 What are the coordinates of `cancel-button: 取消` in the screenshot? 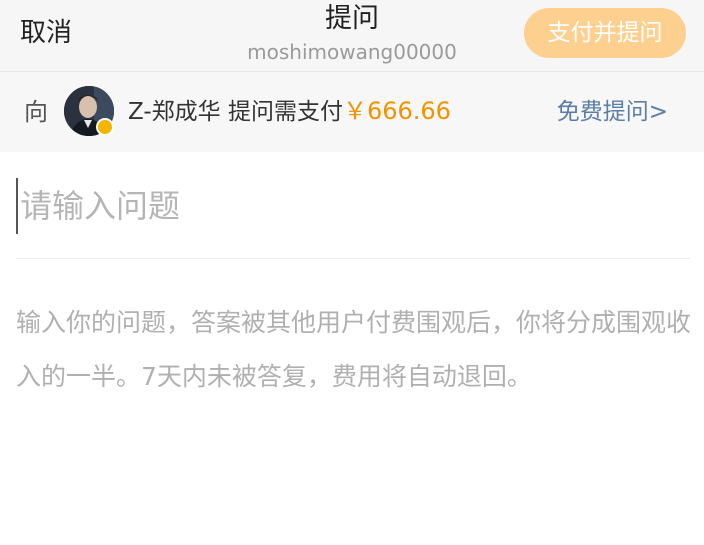 It's located at (46, 33).